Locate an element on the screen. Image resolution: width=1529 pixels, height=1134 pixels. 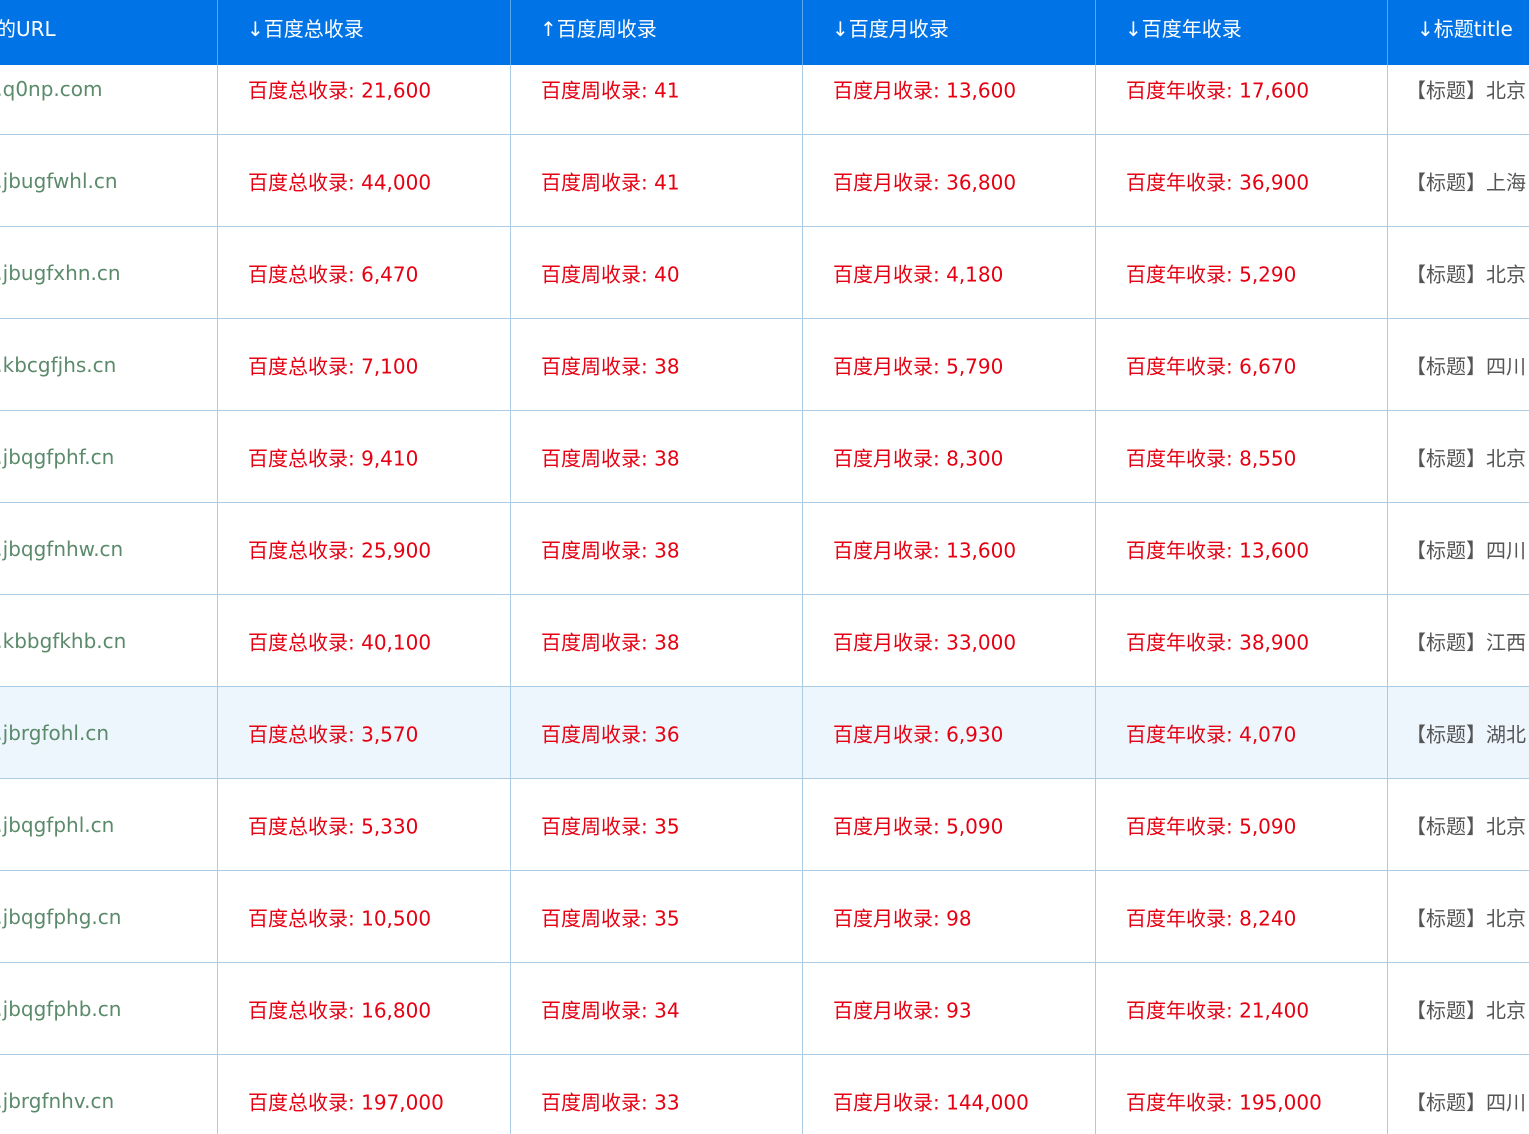
week-index-cell: 百度周收录: 41 is located at coordinates (656, 180).